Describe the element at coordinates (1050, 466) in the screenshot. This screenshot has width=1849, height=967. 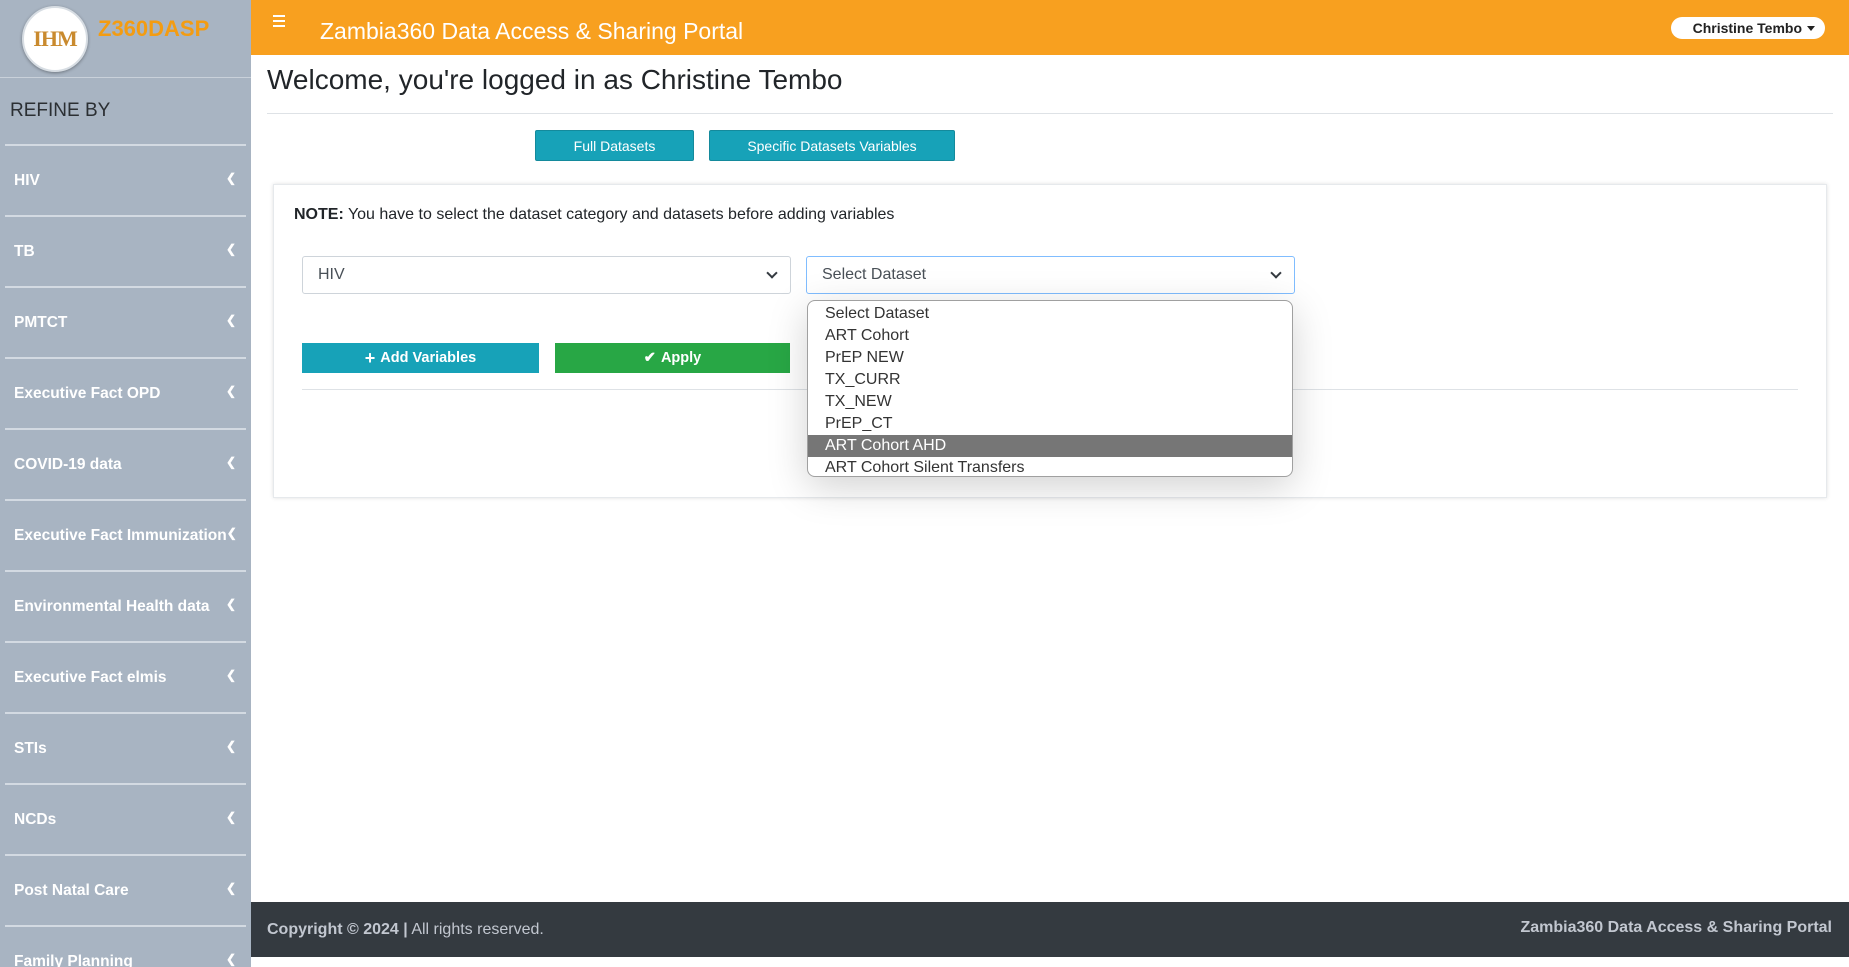
I see `dropdown-option: ART Cohort Silent Transfers` at that location.